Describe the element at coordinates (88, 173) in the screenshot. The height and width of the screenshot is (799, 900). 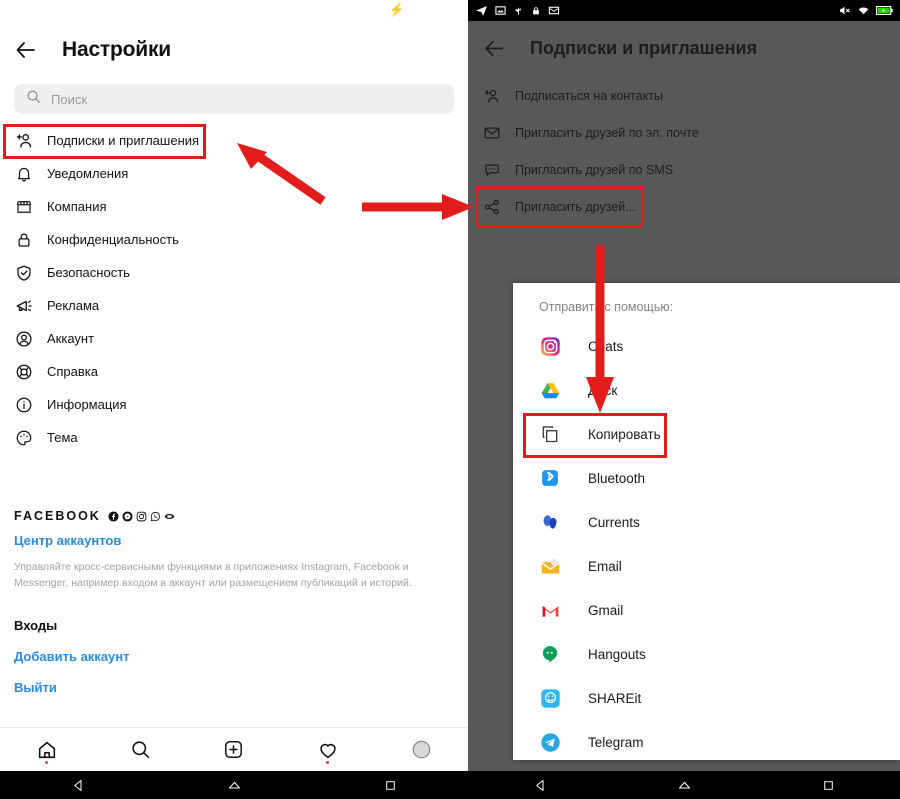
I see `sidebar-item-label: Уведомления` at that location.